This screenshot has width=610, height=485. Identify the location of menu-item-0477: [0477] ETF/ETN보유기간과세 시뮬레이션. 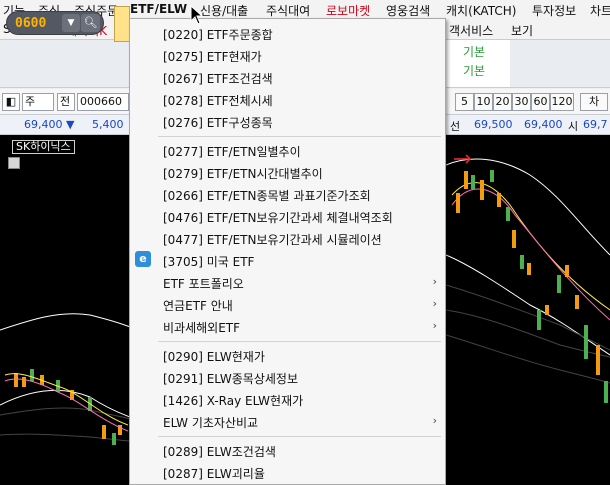
(272, 239).